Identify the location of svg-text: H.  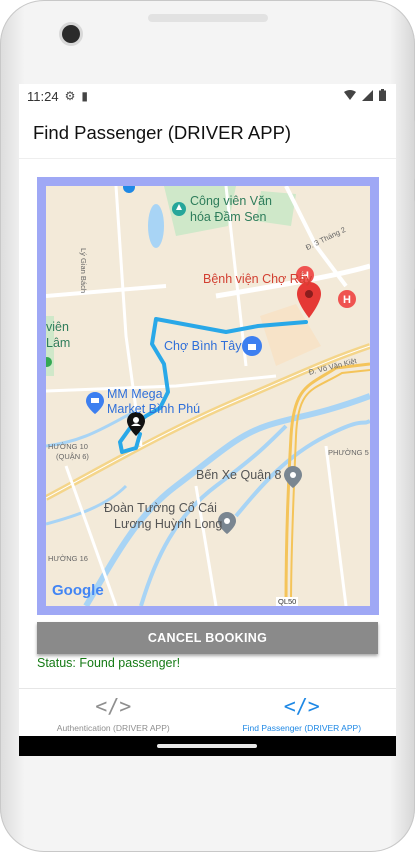
(347, 300).